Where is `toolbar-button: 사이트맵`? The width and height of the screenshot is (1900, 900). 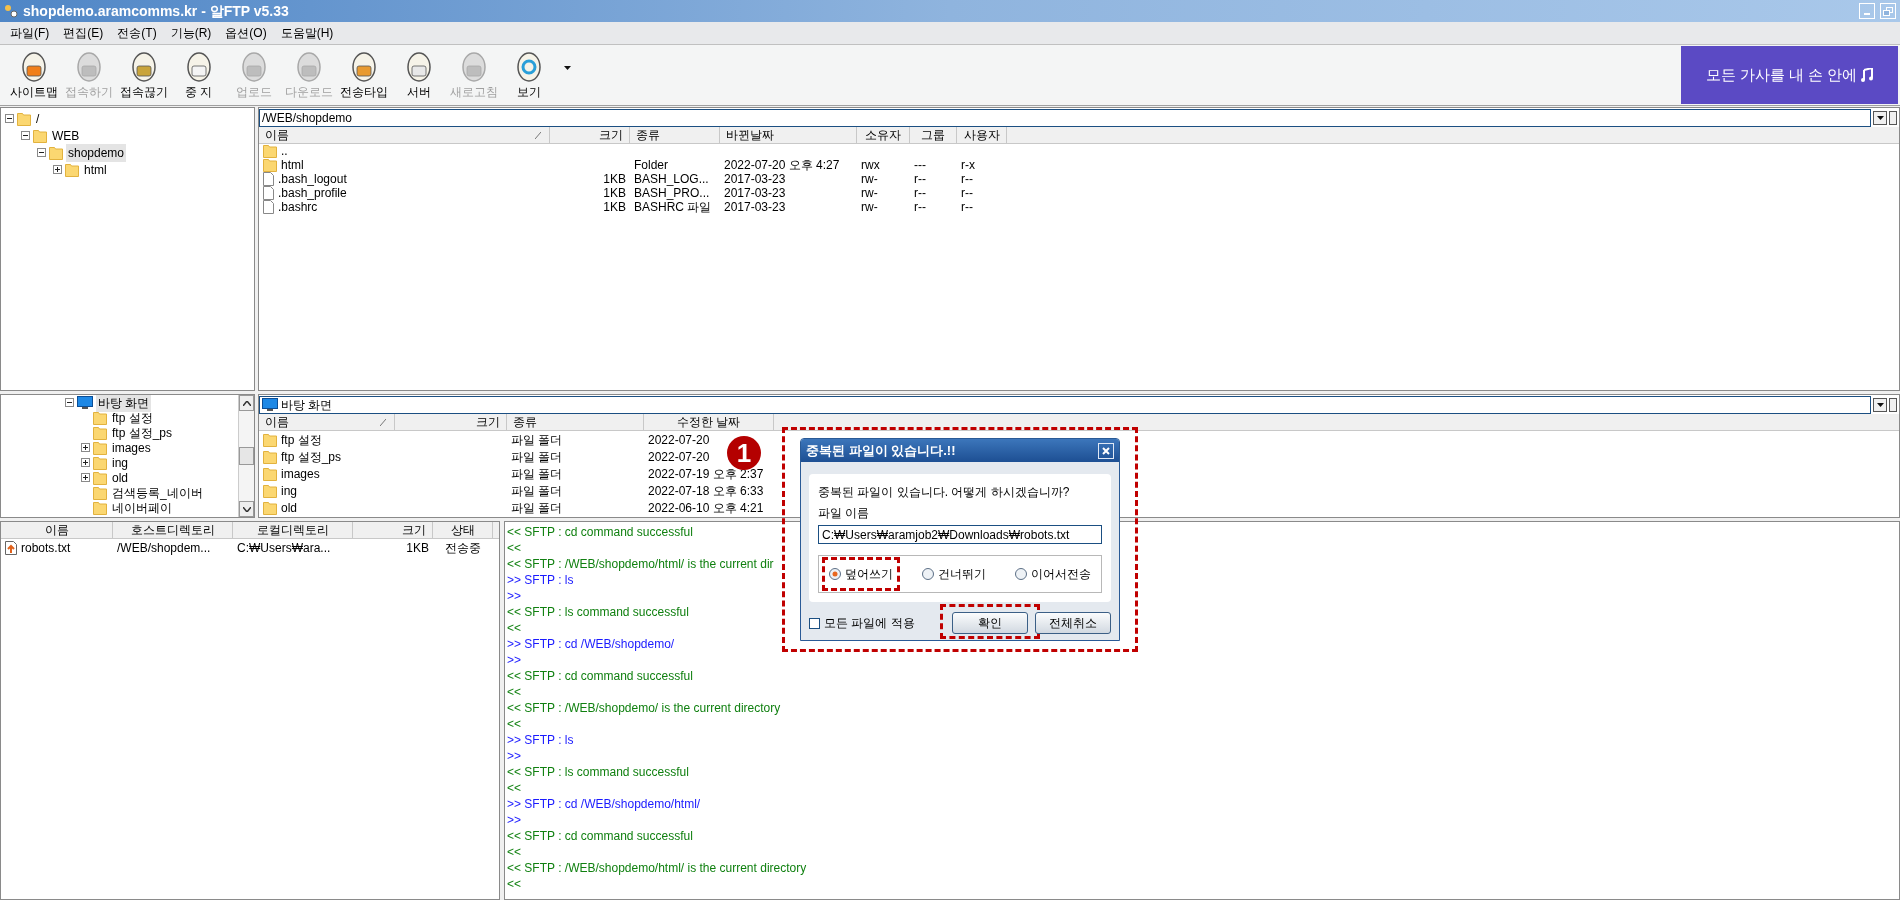
toolbar-button: 사이트맵 is located at coordinates (33, 75).